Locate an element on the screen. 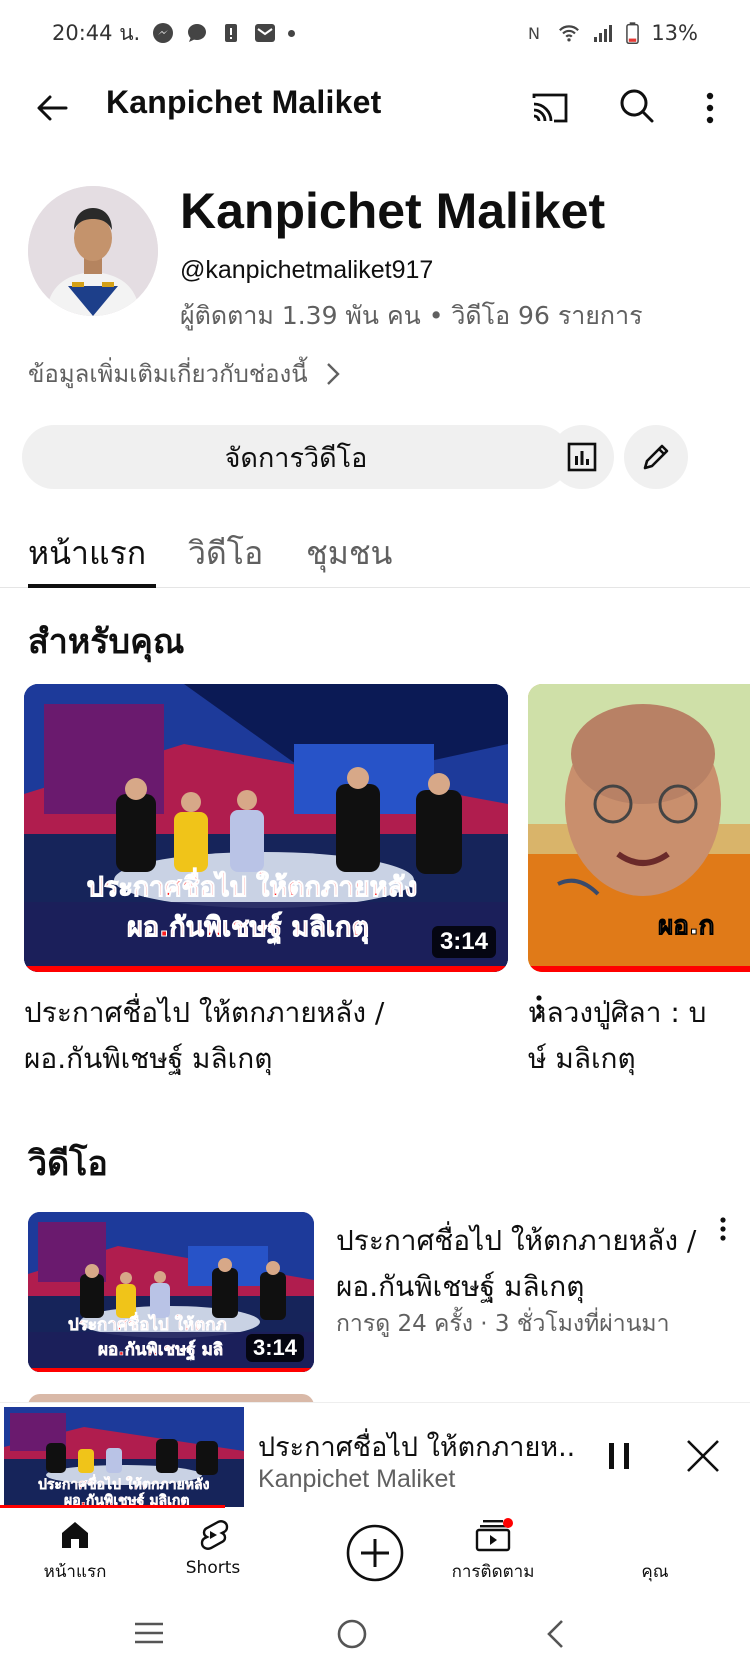 This screenshot has width=750, height=1667. system-back-icon is located at coordinates (556, 1634).